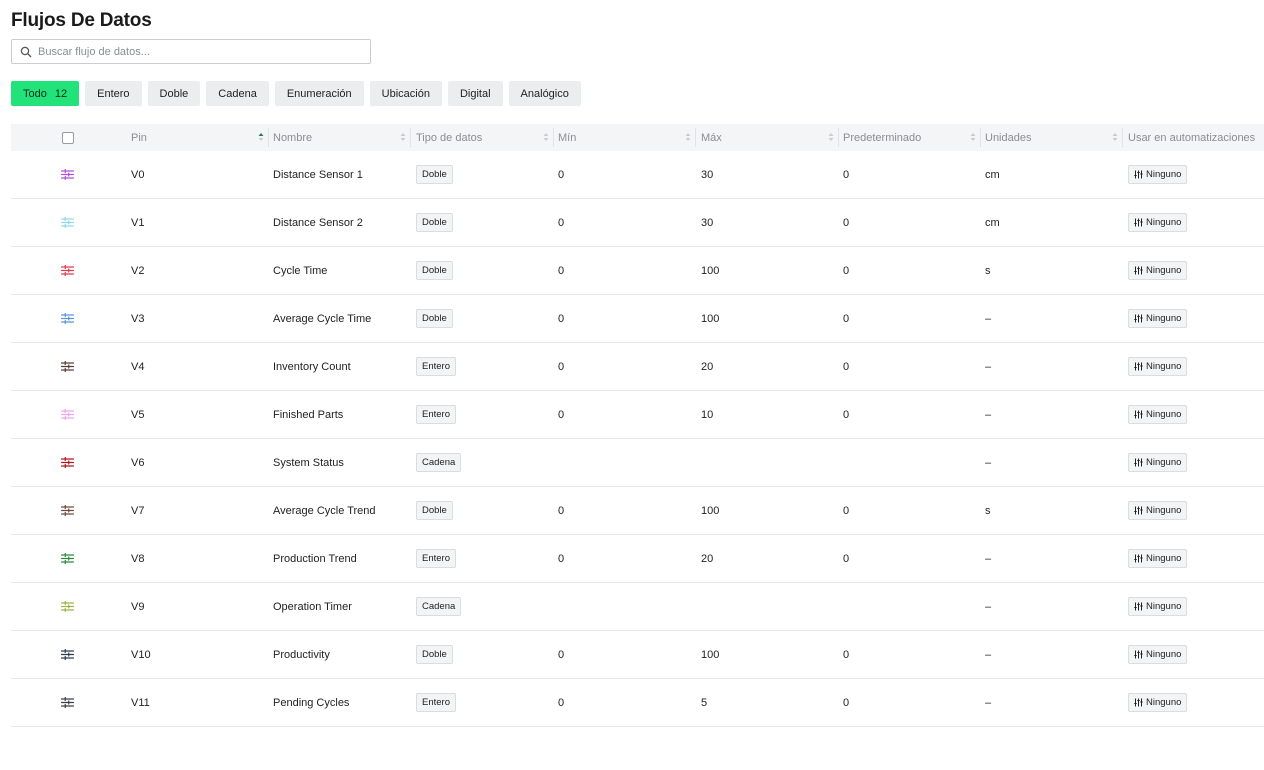 The height and width of the screenshot is (770, 1264). I want to click on max-cell: 10, so click(707, 414).